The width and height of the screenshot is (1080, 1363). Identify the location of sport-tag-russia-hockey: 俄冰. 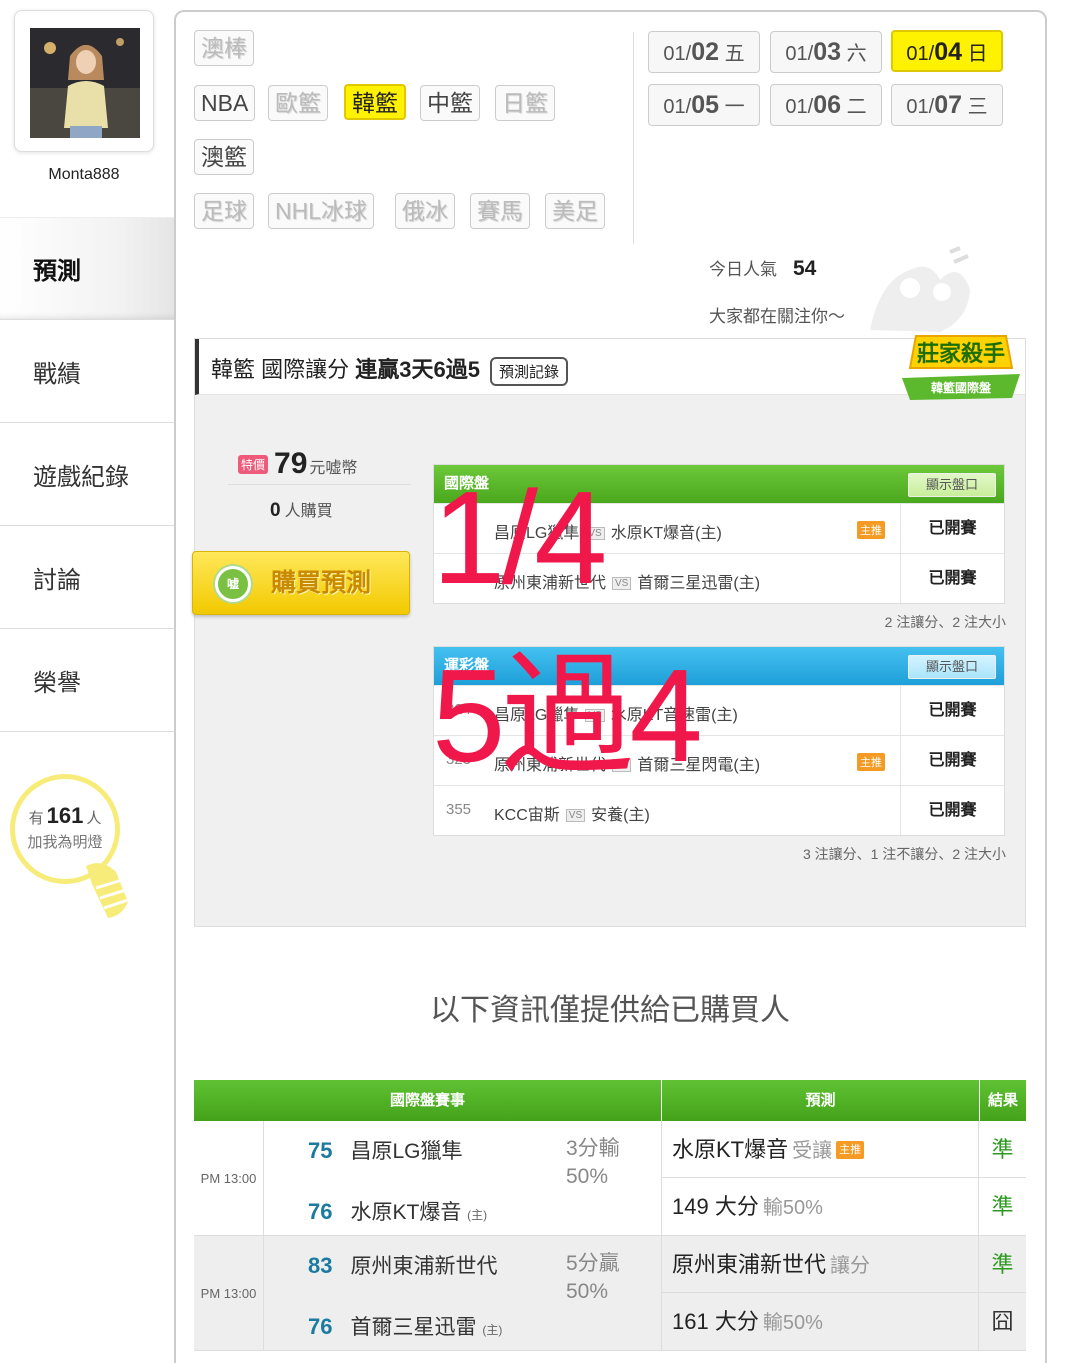
(425, 211).